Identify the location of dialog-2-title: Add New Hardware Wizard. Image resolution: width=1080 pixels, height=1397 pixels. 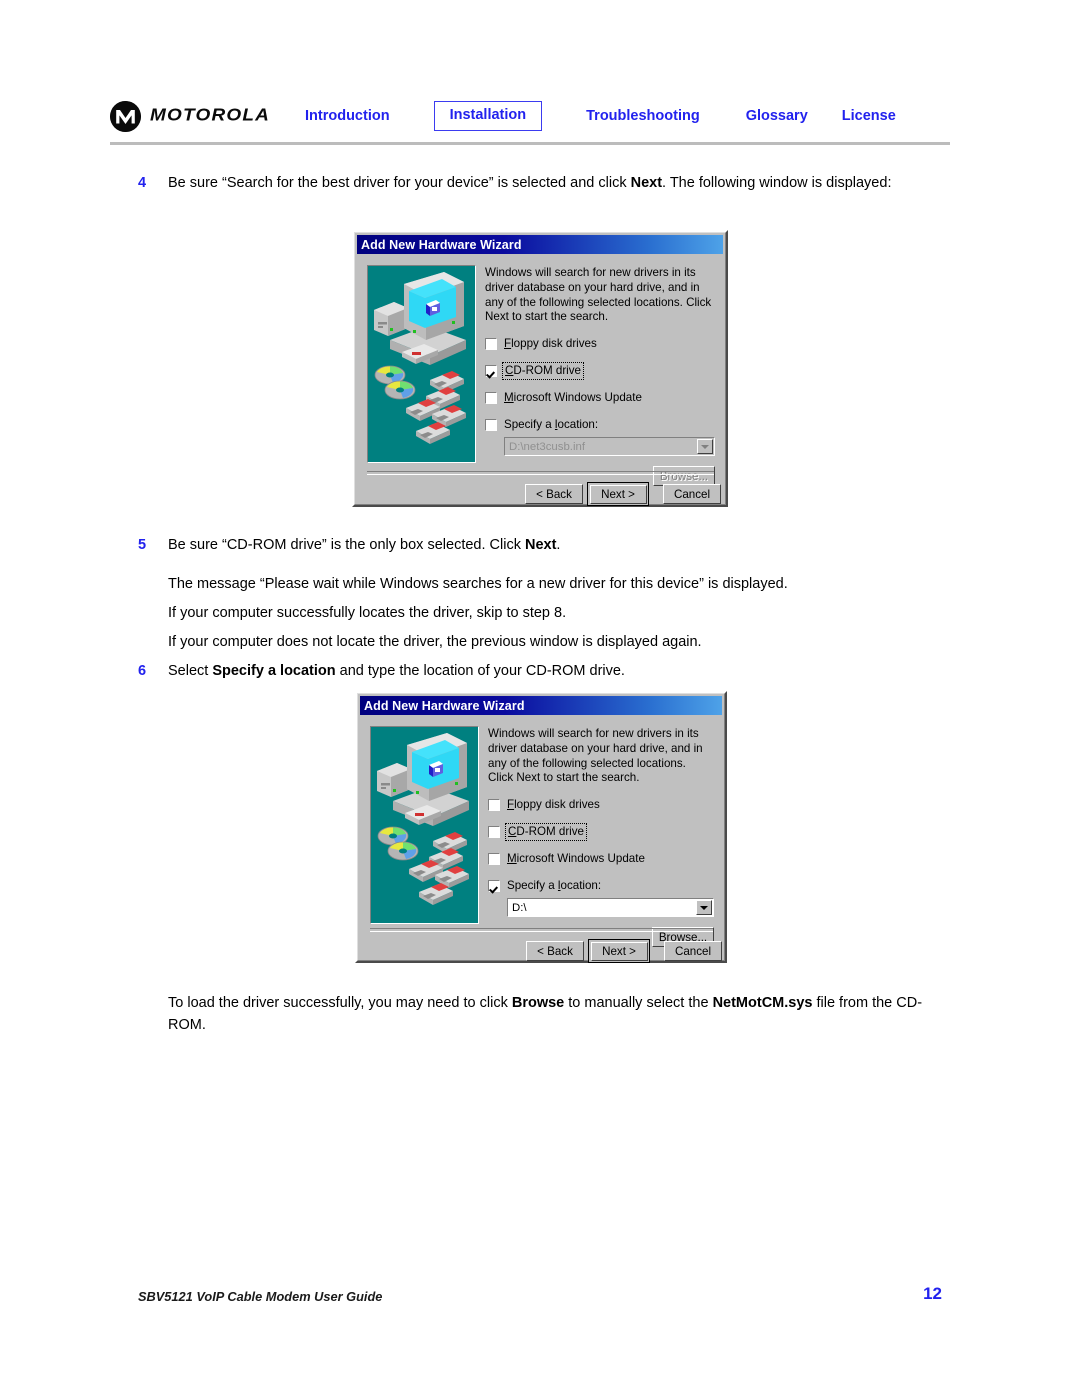
(444, 705).